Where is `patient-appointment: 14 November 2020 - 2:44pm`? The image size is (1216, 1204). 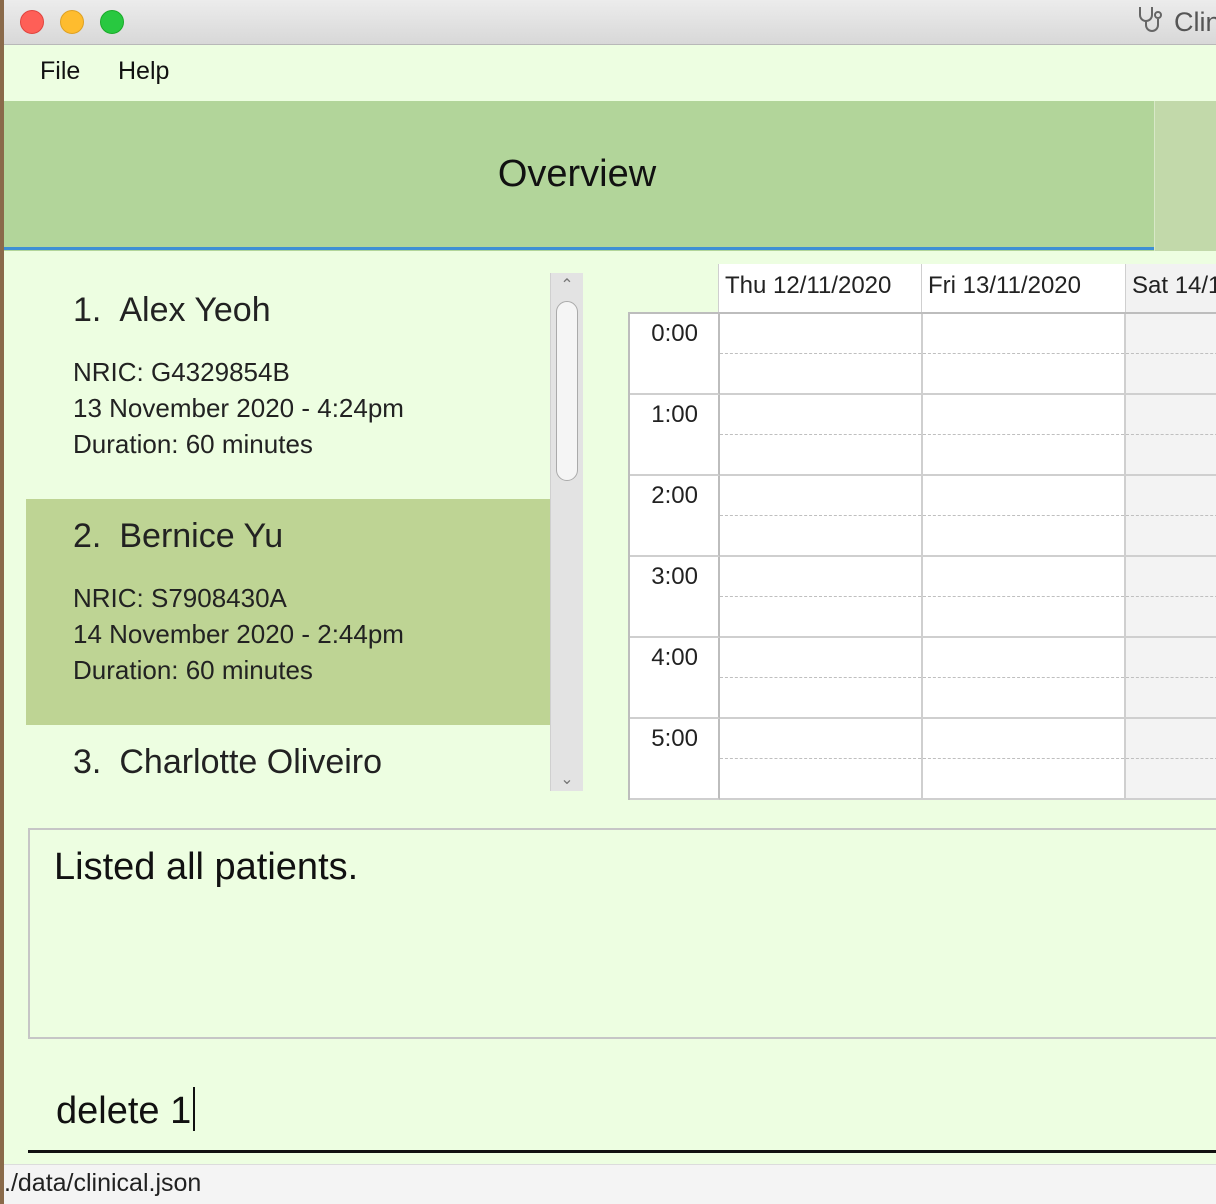
patient-appointment: 14 November 2020 - 2:44pm is located at coordinates (238, 634).